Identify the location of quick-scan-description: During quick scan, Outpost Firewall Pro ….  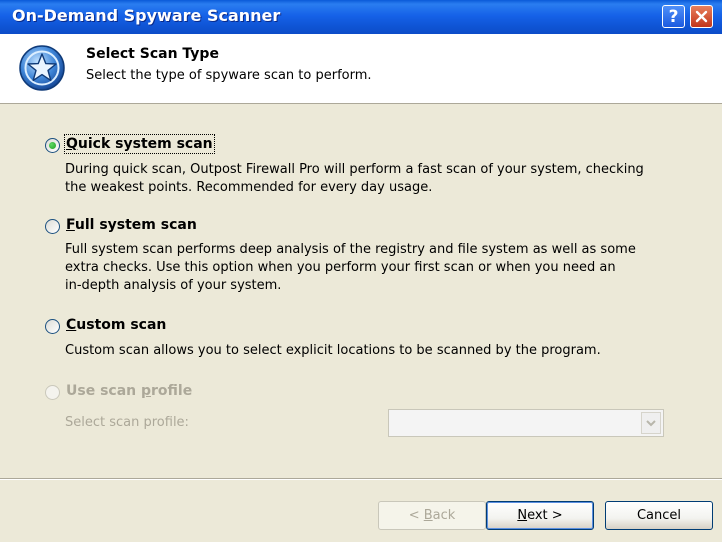
(354, 179).